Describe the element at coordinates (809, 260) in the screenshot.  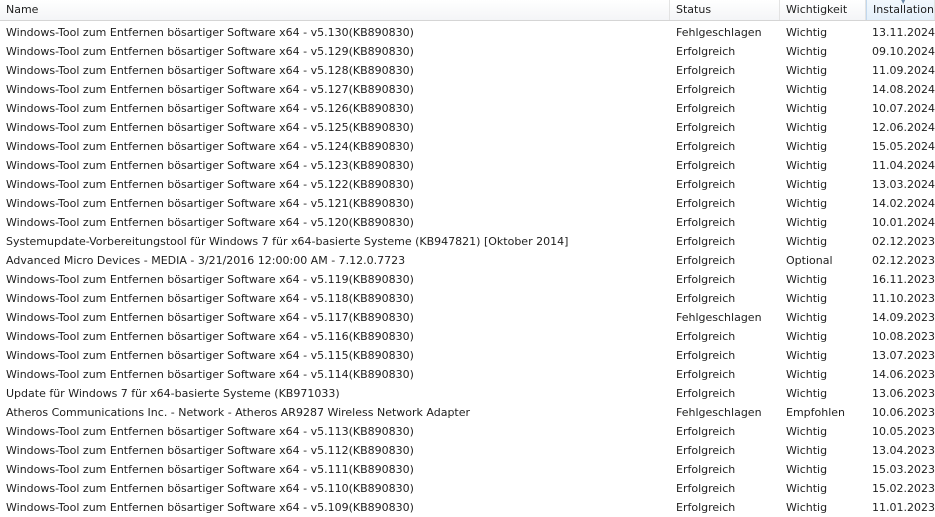
I see `update-importance: Optional` at that location.